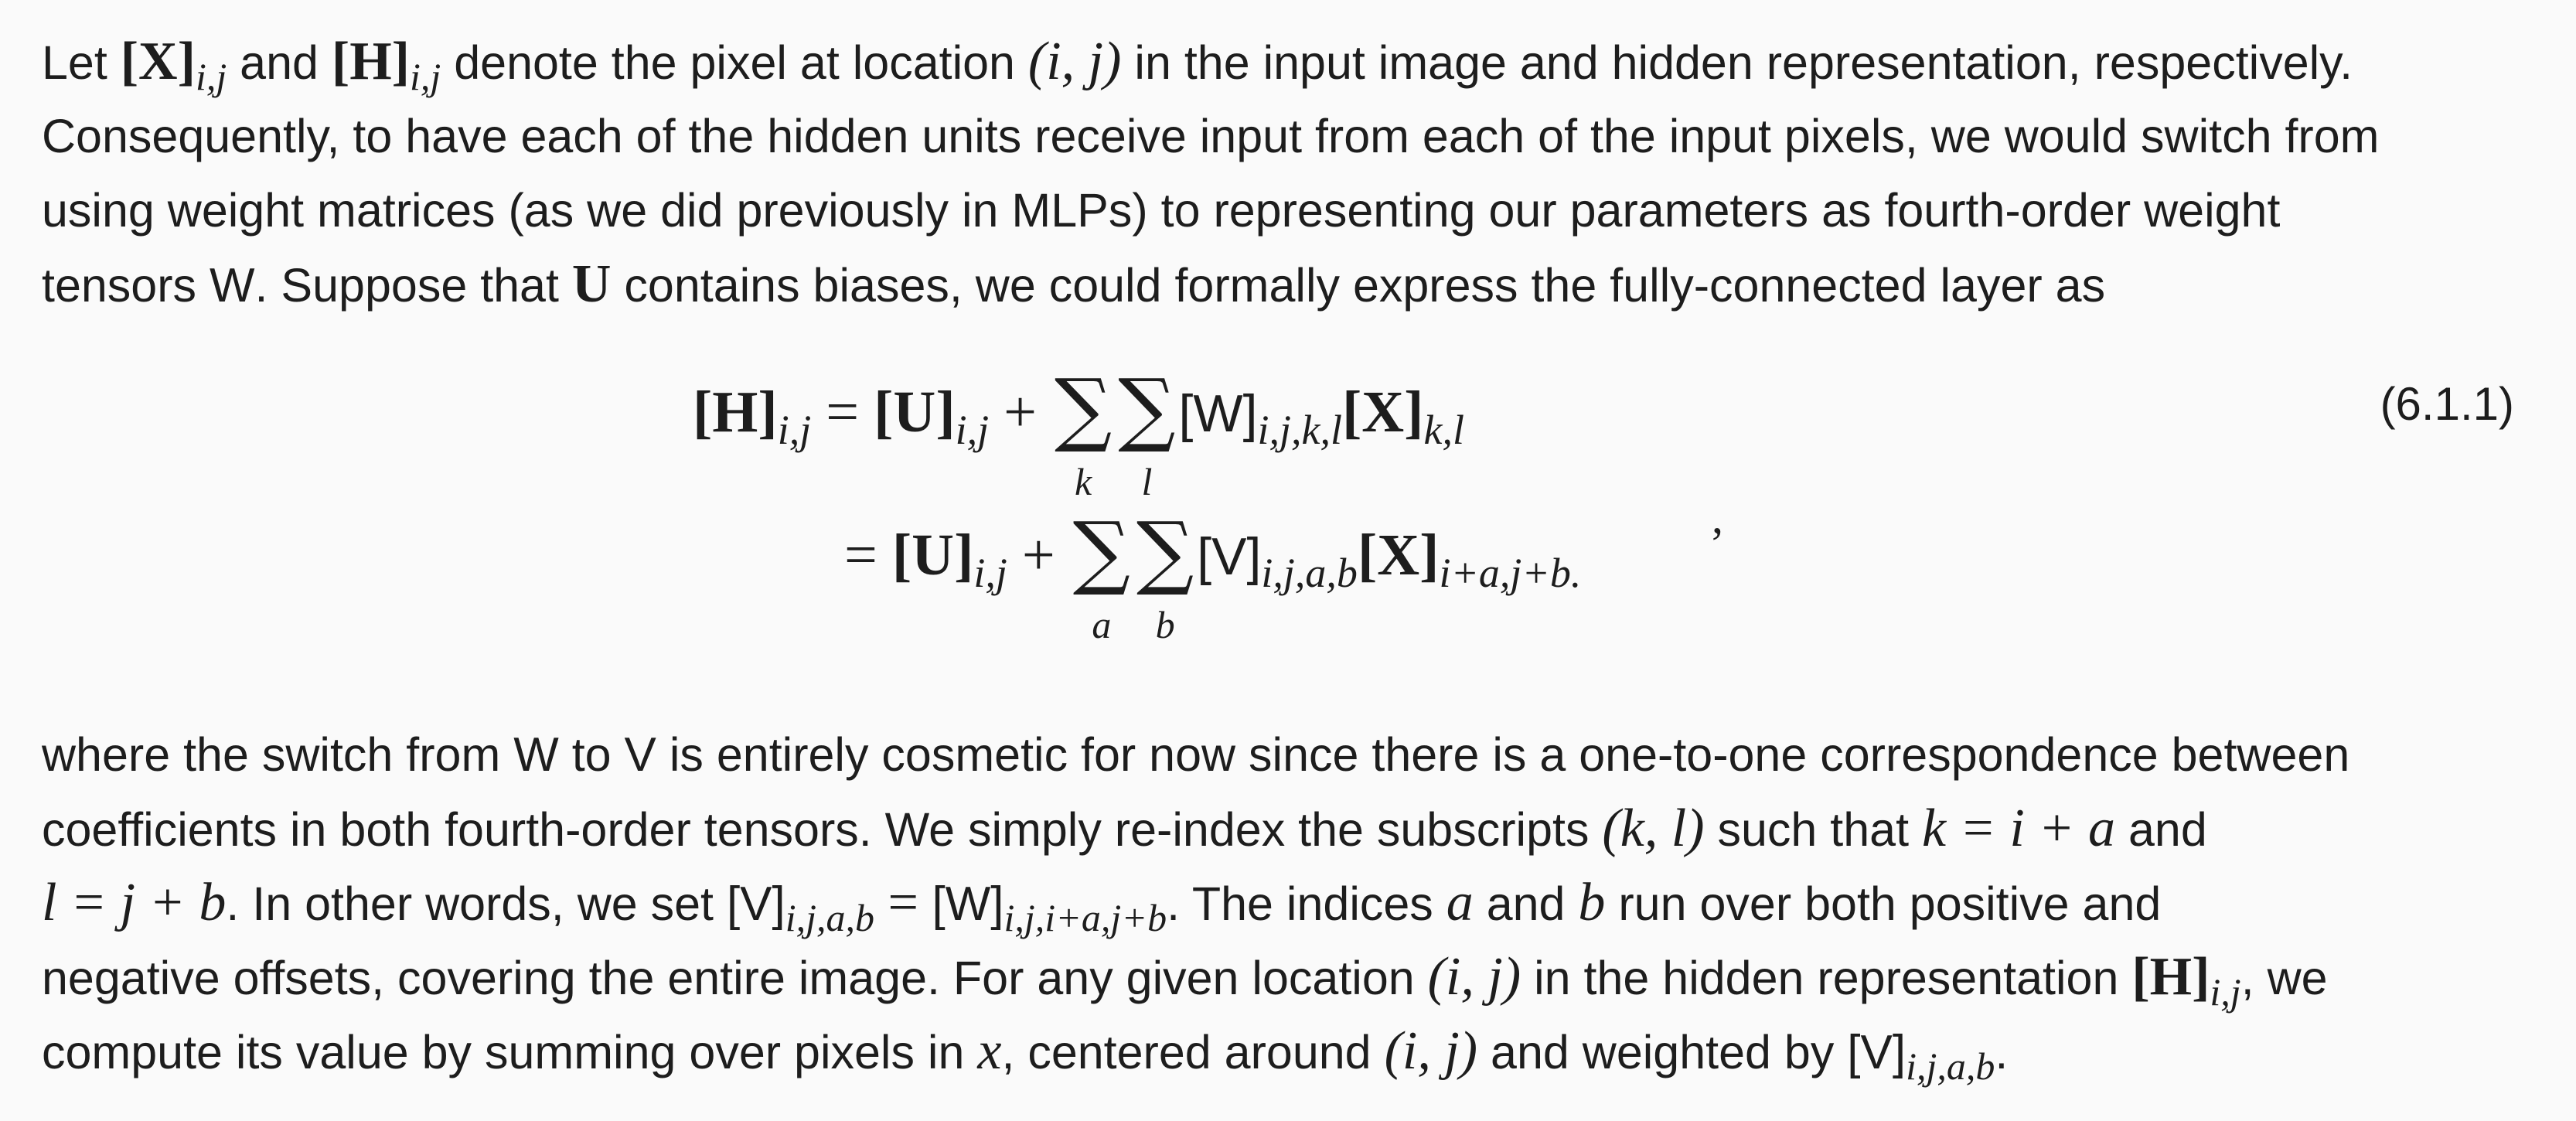 Image resolution: width=2576 pixels, height=1121 pixels. I want to click on sum-index: b, so click(1165, 624).